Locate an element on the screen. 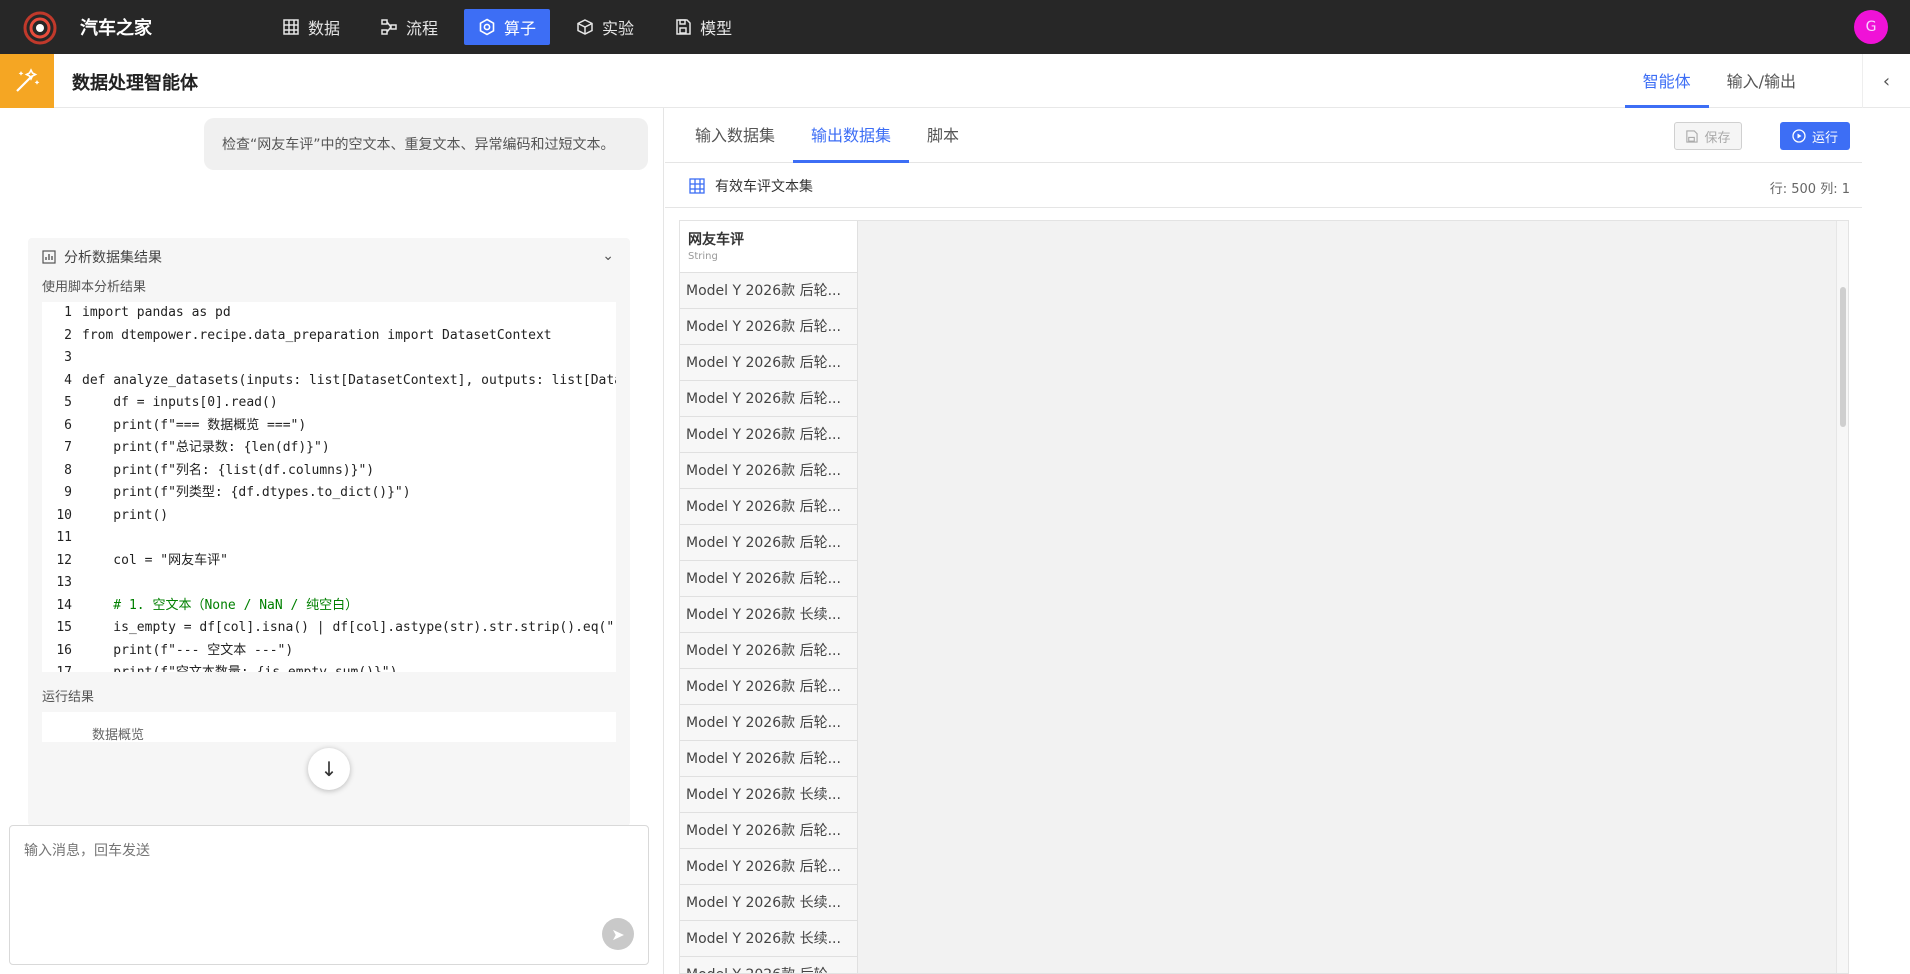  code-text: print(f"--- 空文本 ---") is located at coordinates (188, 650).